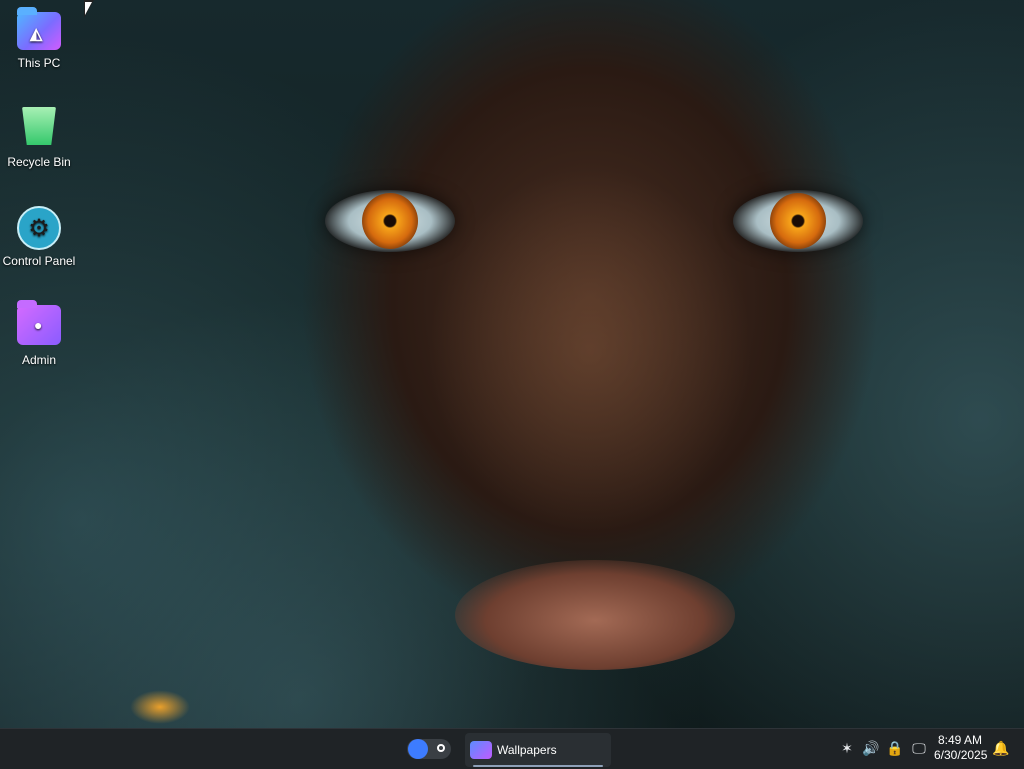  What do you see at coordinates (960, 740) in the screenshot?
I see `clock-time: 8:49 AM` at bounding box center [960, 740].